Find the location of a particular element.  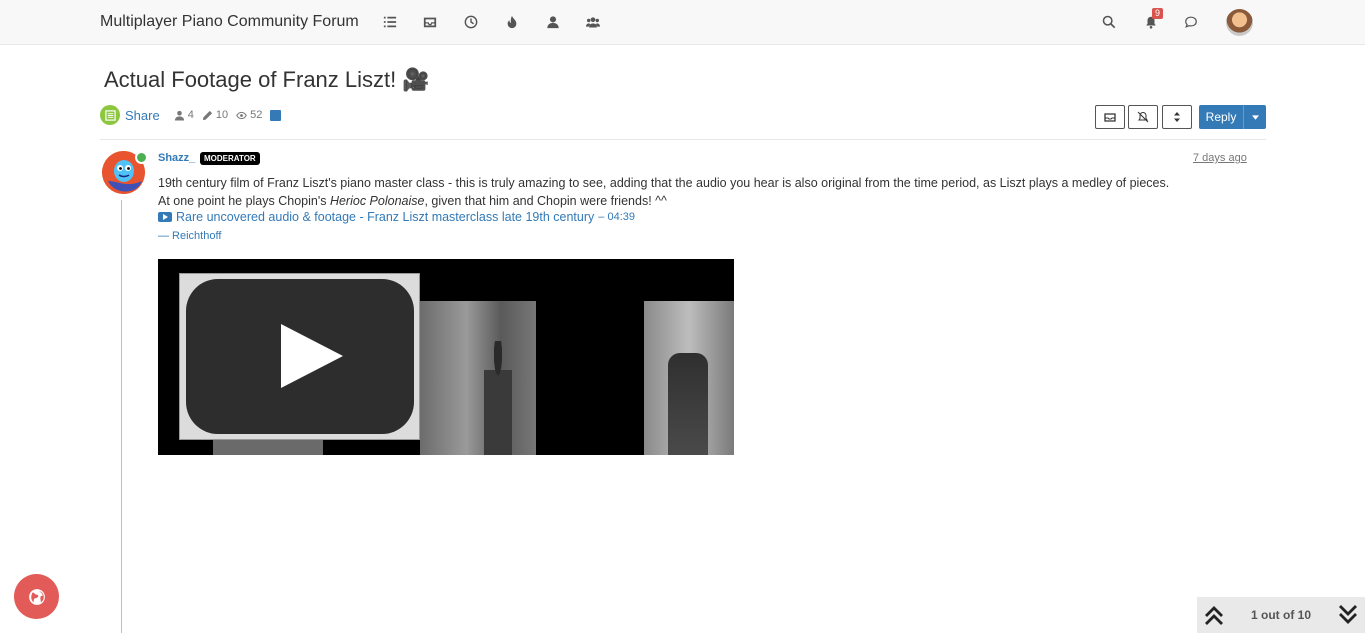

youtube-thumbnail is located at coordinates (299, 356).